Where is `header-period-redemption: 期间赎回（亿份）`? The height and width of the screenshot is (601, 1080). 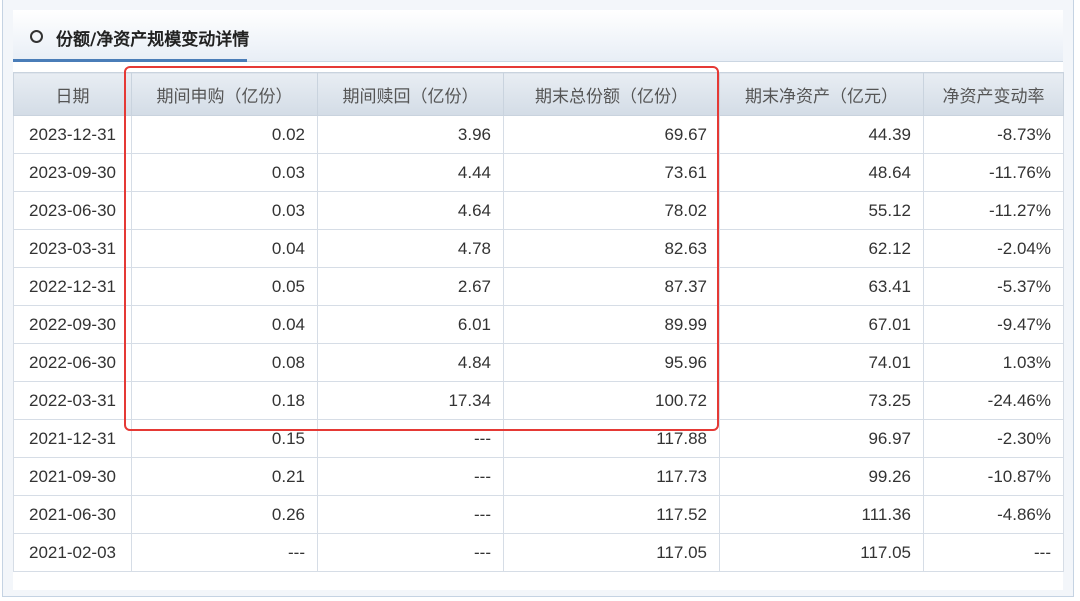 header-period-redemption: 期间赎回（亿份） is located at coordinates (410, 94).